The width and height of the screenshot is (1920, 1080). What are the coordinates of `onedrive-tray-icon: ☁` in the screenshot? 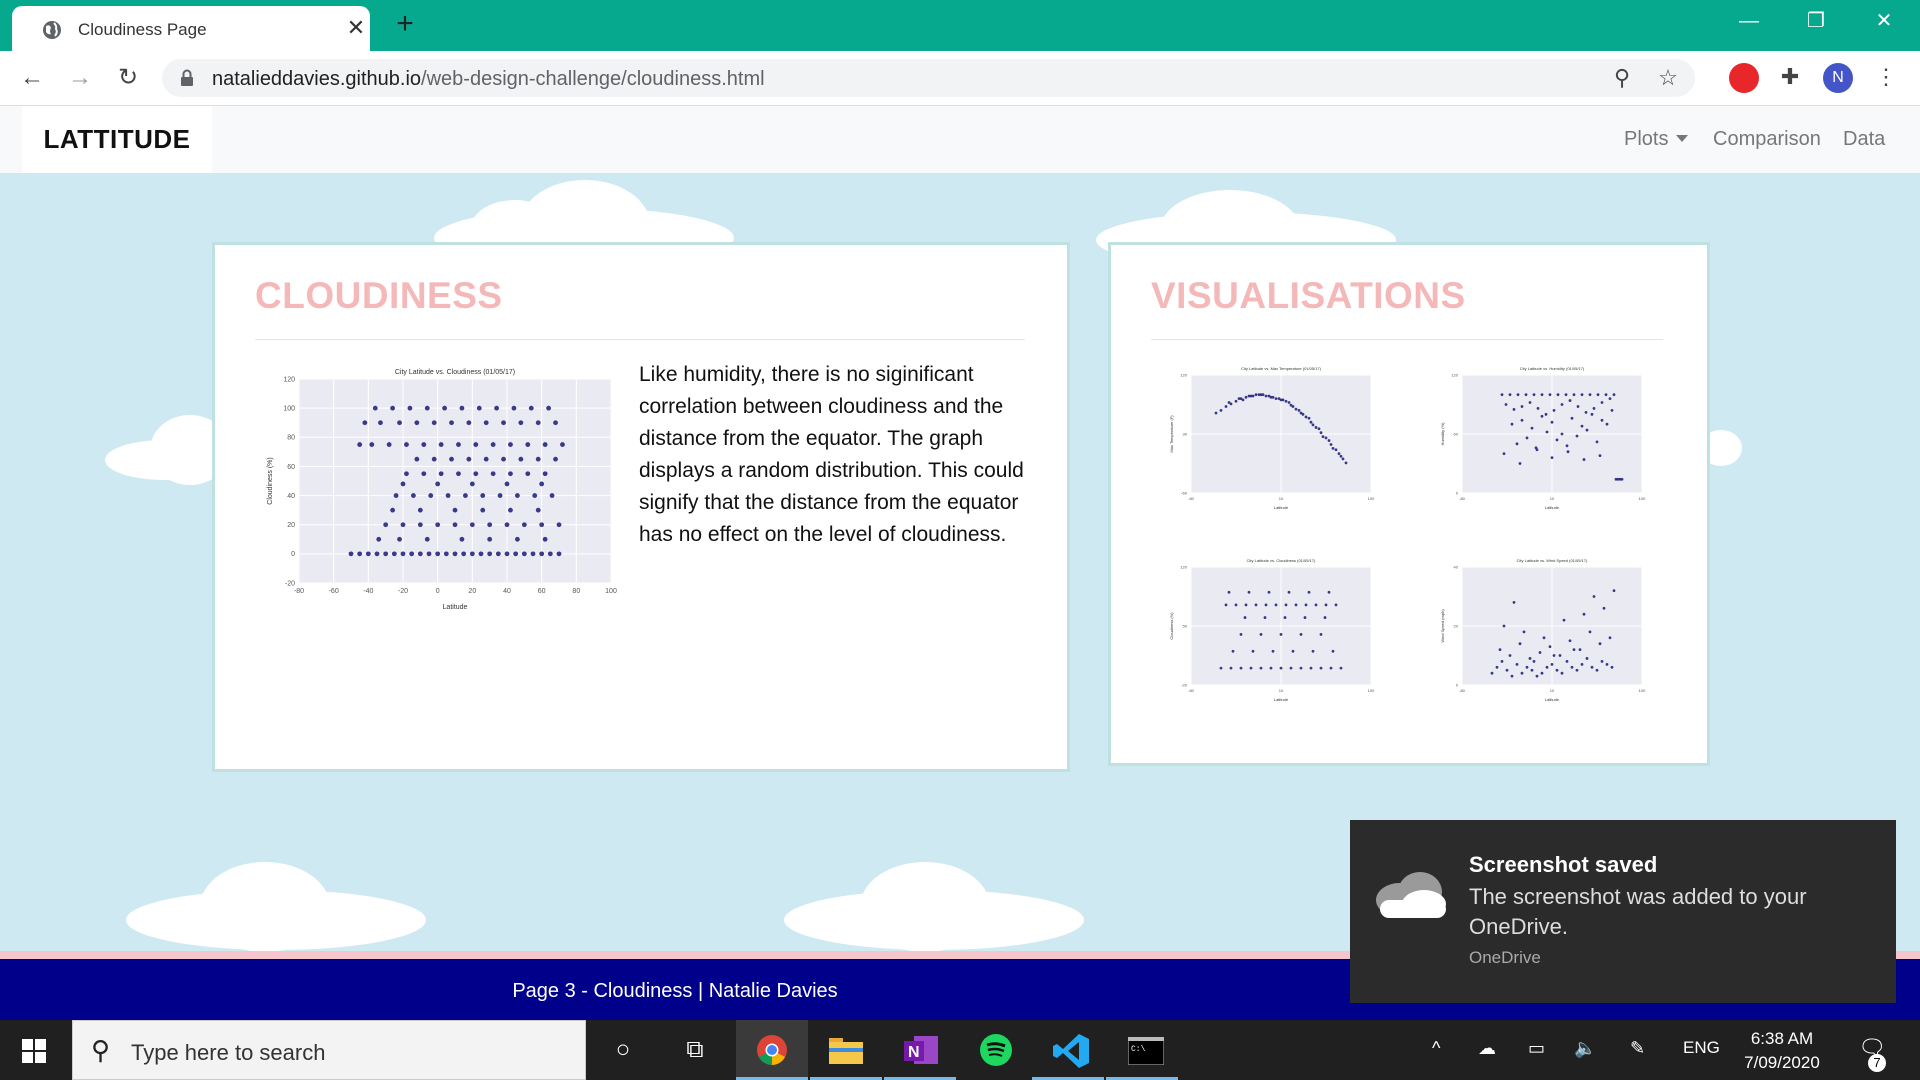 It's located at (1487, 1048).